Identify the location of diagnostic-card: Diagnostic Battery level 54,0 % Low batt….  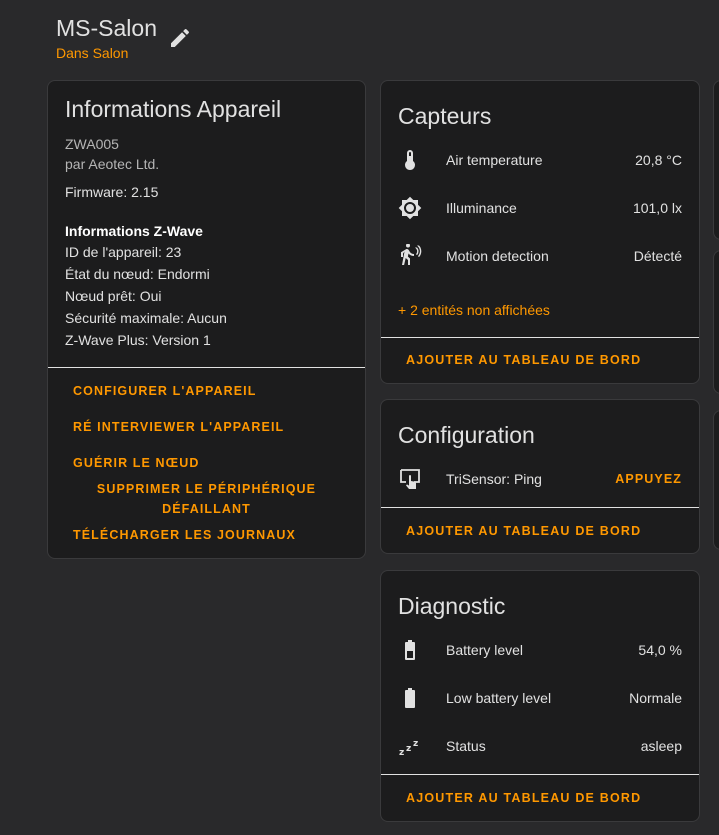
(540, 696).